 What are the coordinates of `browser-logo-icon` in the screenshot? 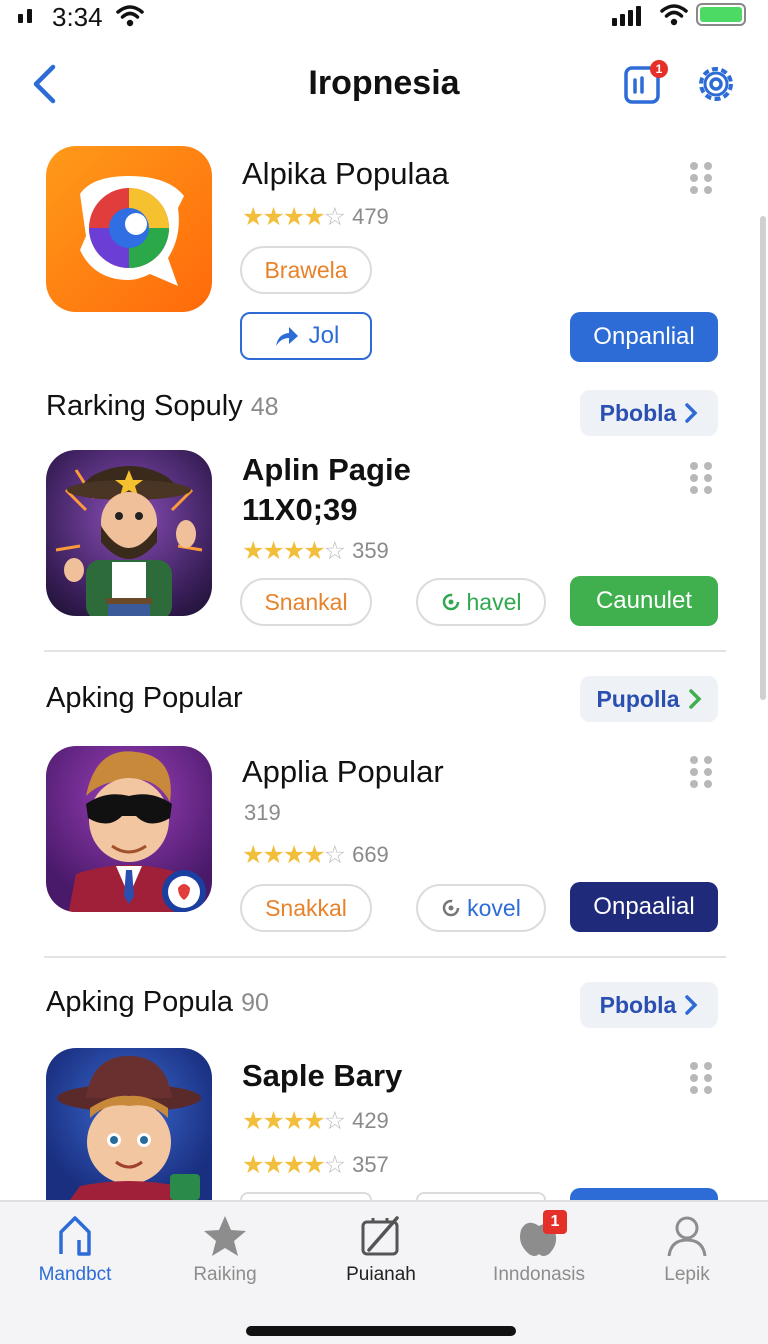 It's located at (132, 231).